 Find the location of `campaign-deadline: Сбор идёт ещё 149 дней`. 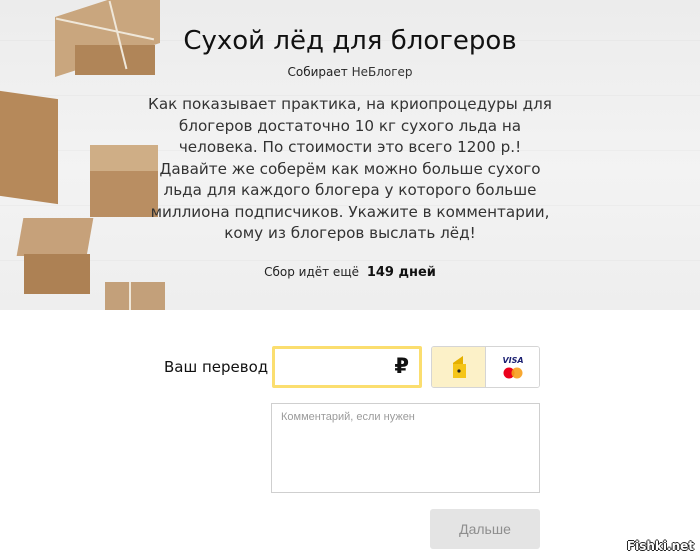

campaign-deadline: Сбор идёт ещё 149 дней is located at coordinates (350, 272).